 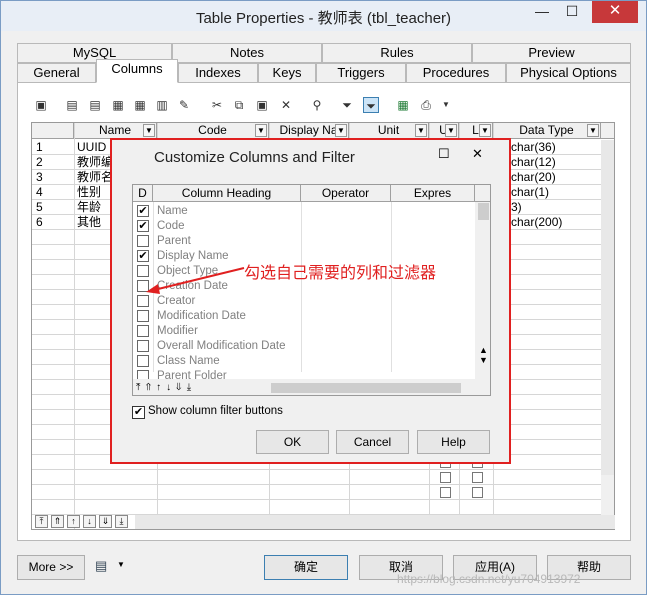 I want to click on move-top-icon: ⤒, so click(x=41, y=521).